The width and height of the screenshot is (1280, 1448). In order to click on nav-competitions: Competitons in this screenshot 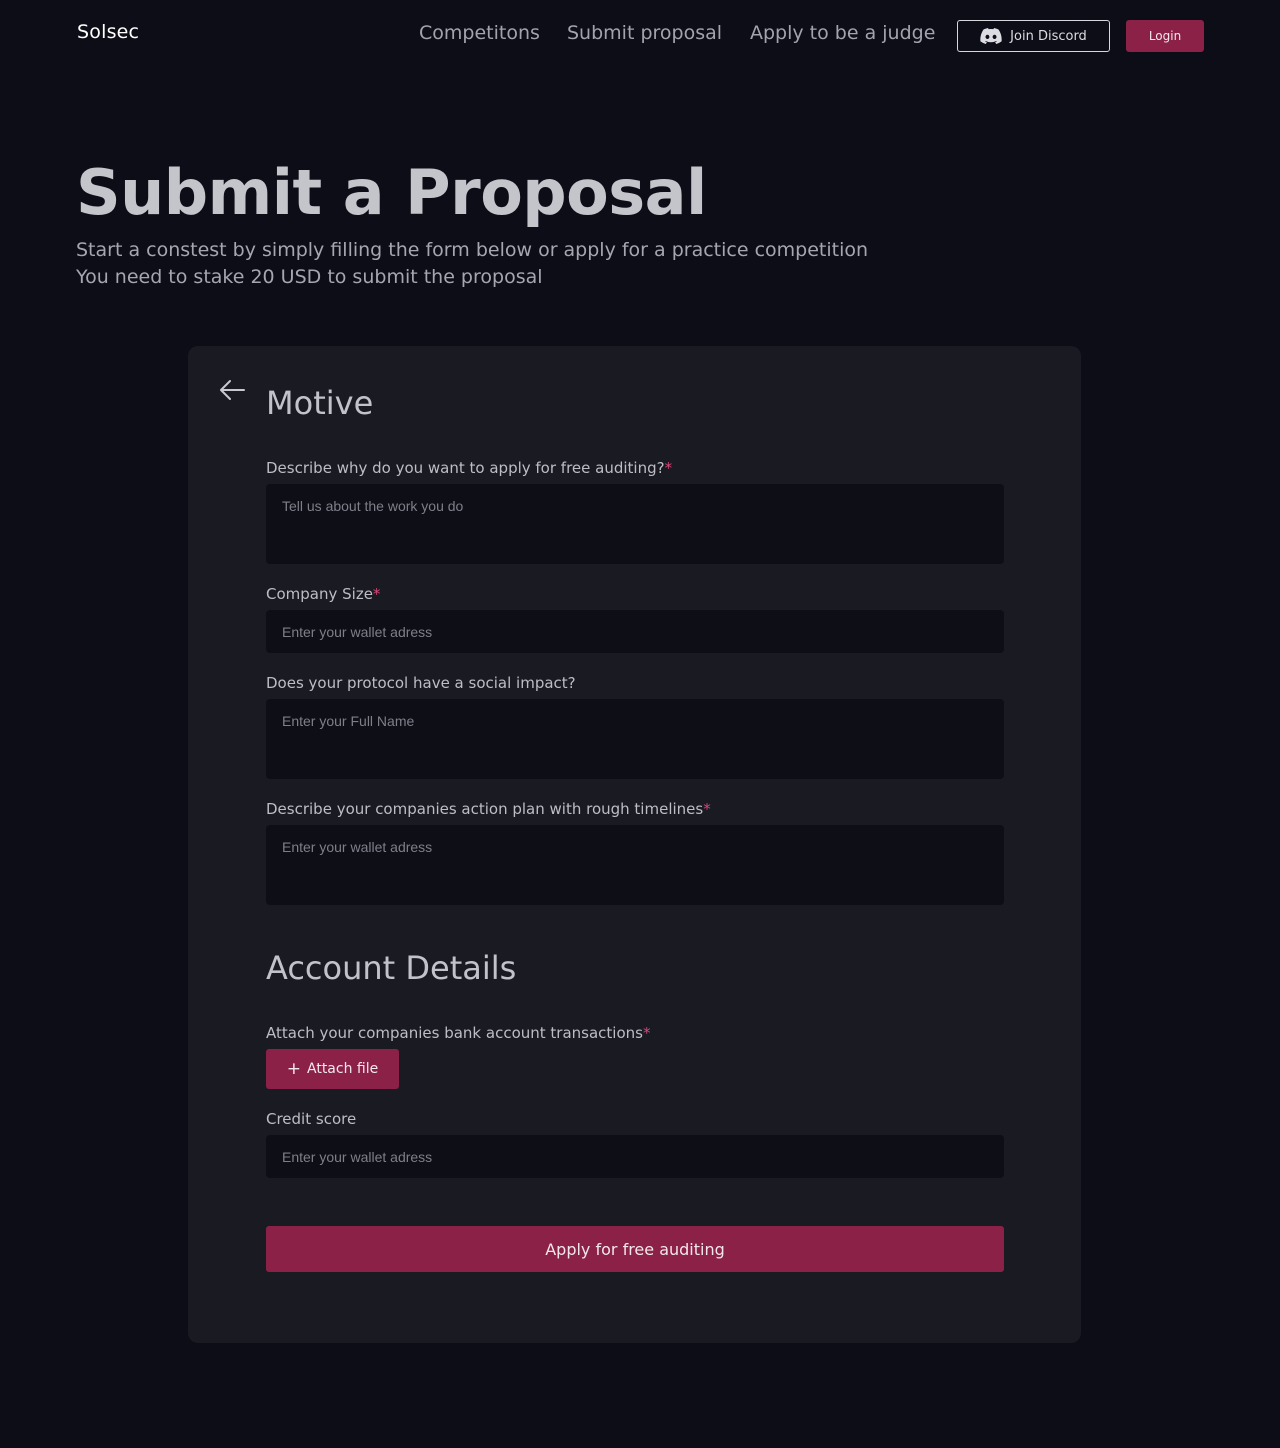, I will do `click(479, 33)`.